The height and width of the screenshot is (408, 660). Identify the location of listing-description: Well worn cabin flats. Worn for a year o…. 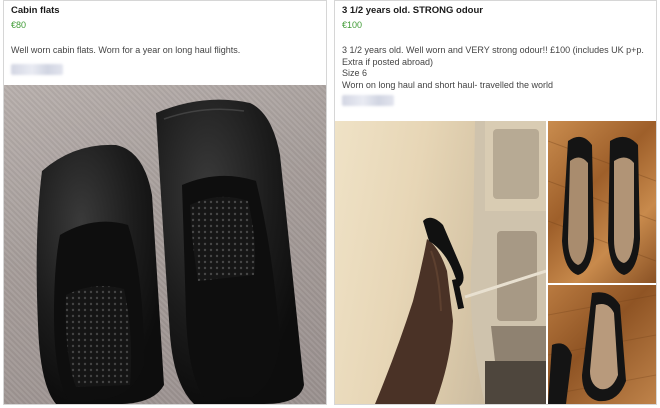
(126, 50).